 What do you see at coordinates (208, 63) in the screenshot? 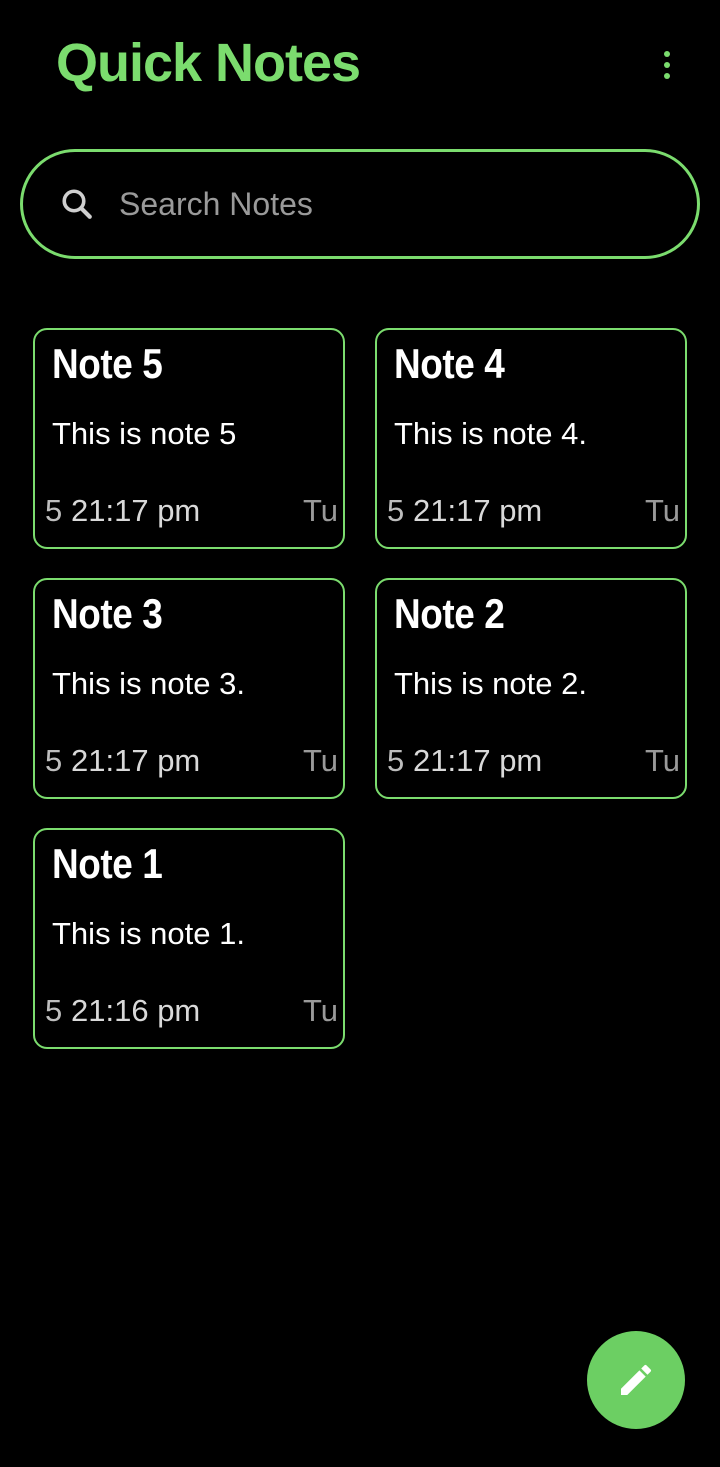
I see `app-title: Quick Notes` at bounding box center [208, 63].